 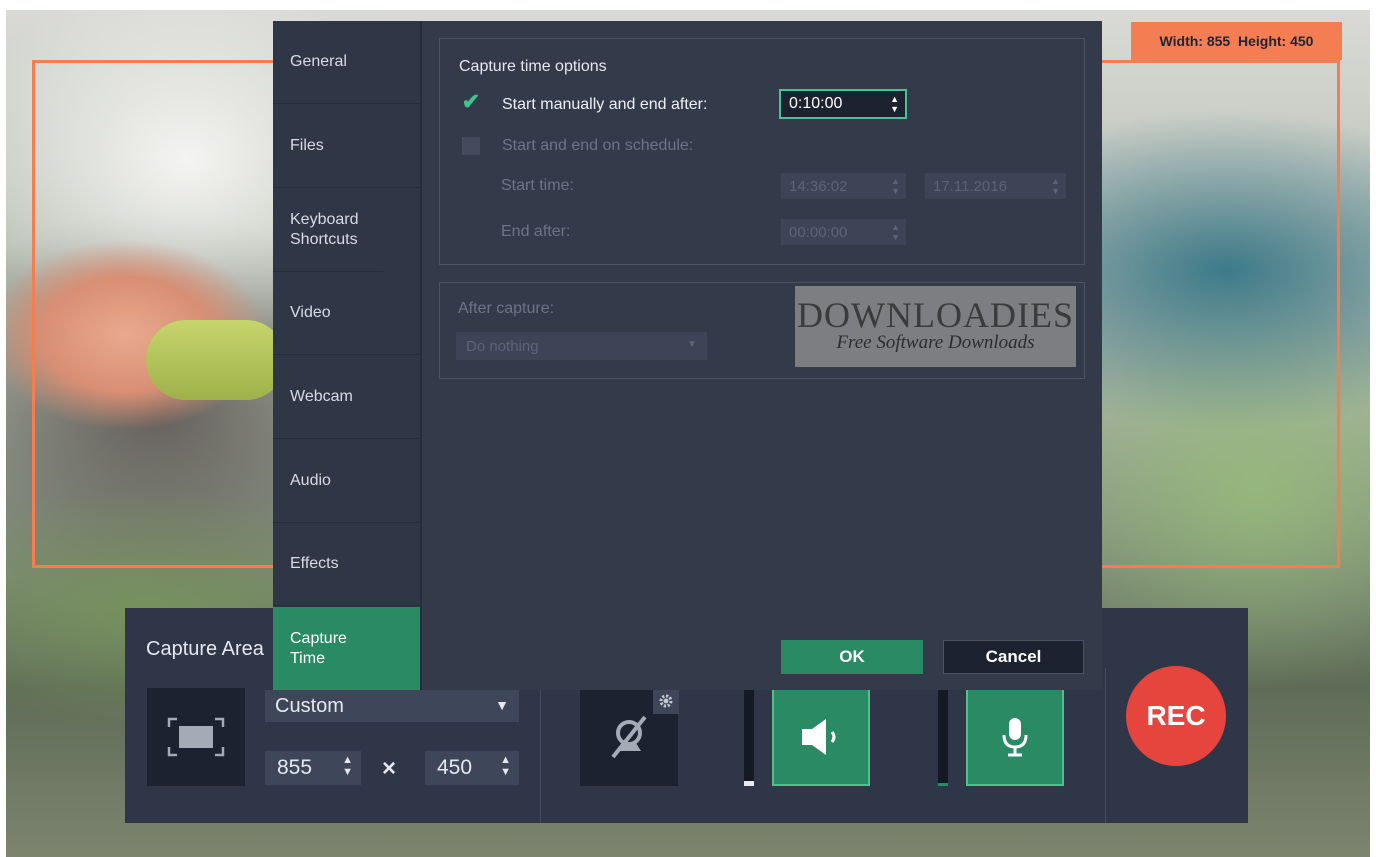 I want to click on nav-item-capture-time: Capture Time, so click(x=346, y=648).